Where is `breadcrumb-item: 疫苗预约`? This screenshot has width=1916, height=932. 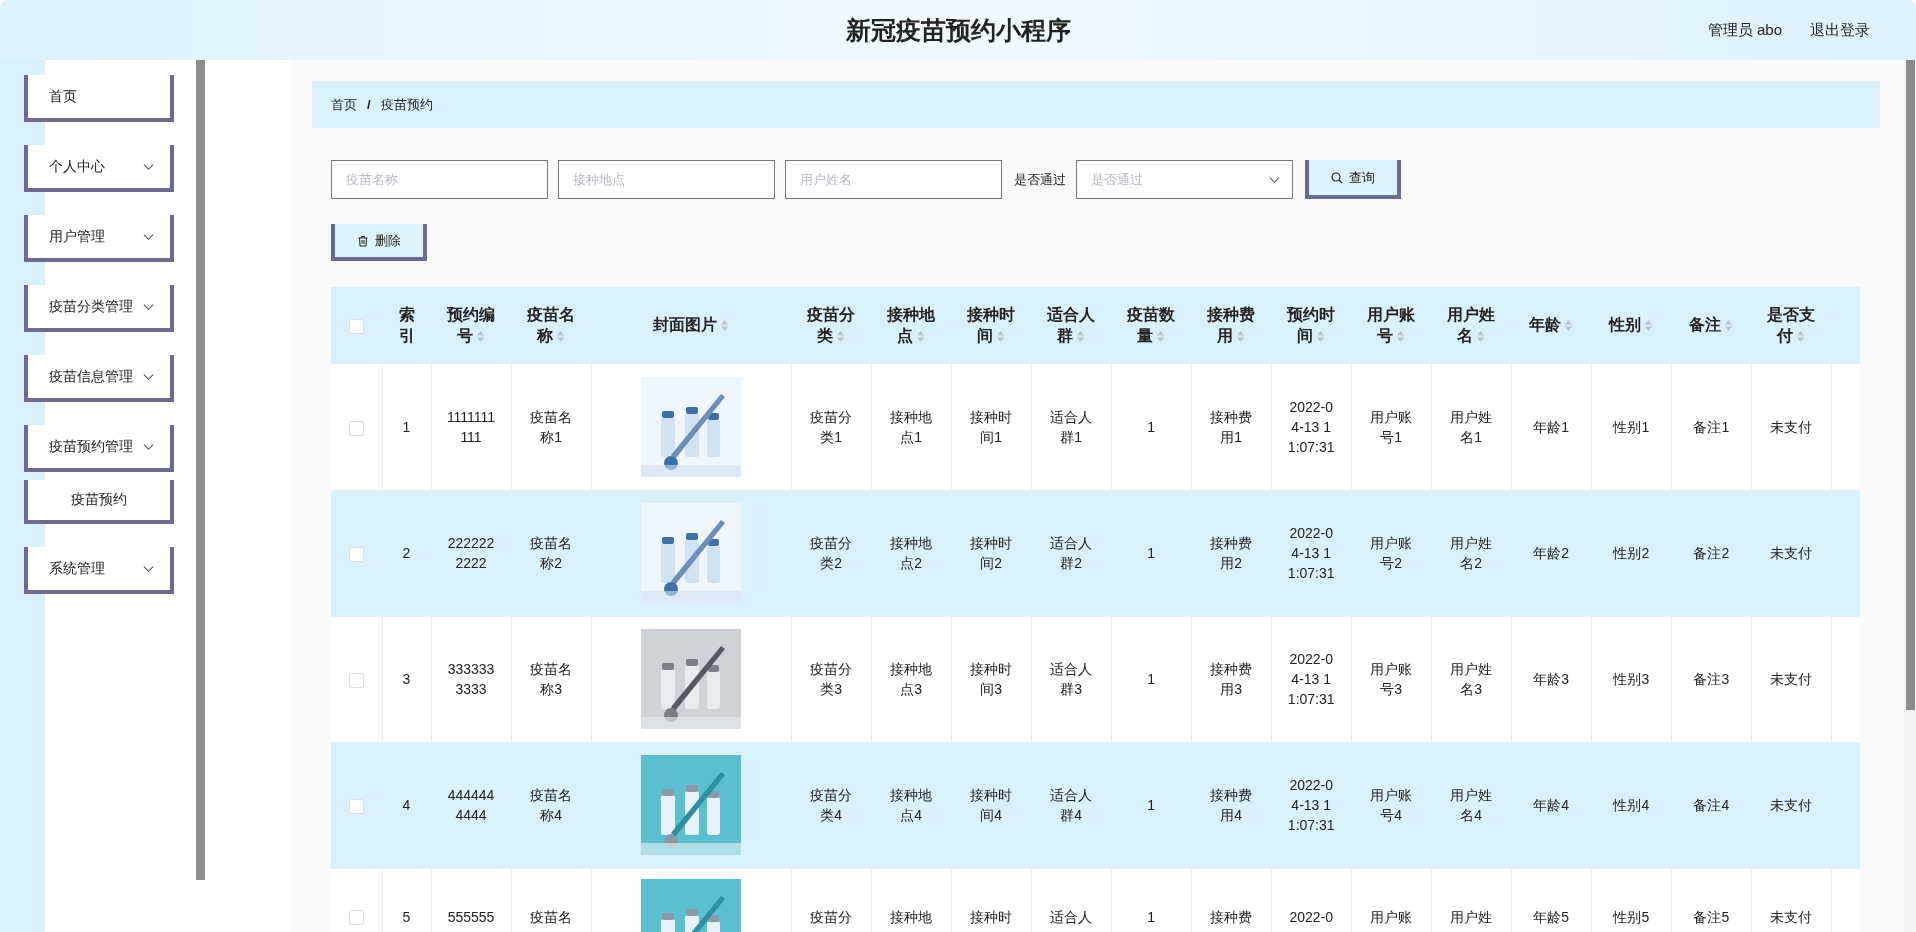
breadcrumb-item: 疫苗预约 is located at coordinates (406, 104).